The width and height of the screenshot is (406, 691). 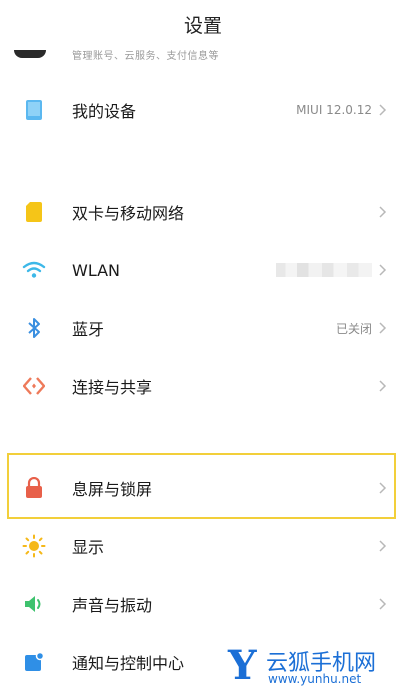 What do you see at coordinates (203, 270) in the screenshot?
I see `settings-item-wlan: WLAN` at bounding box center [203, 270].